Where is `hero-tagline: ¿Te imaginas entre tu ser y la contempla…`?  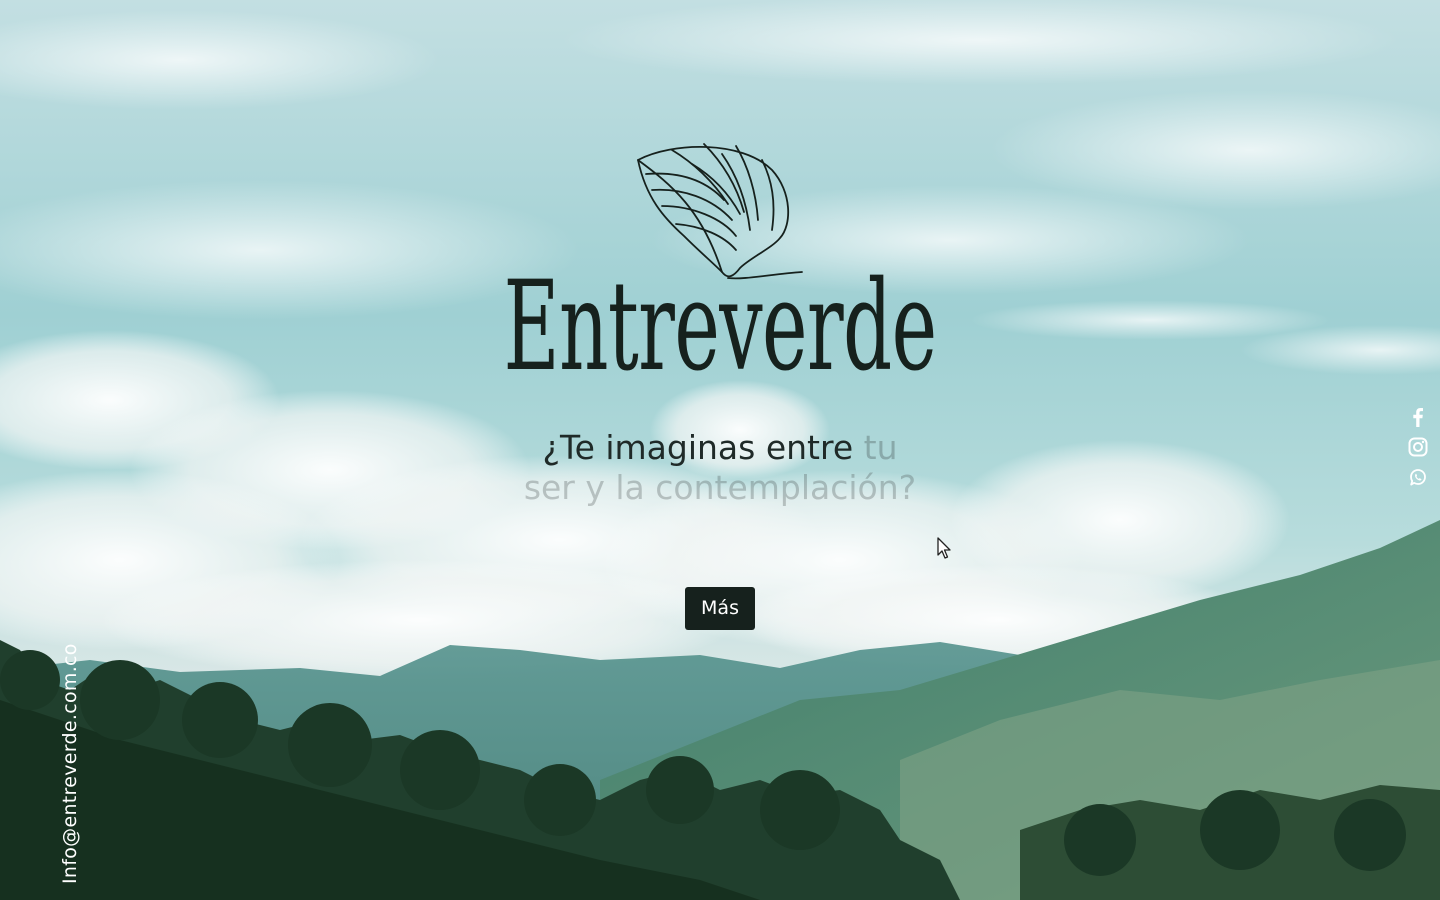
hero-tagline: ¿Te imaginas entre tu ser y la contempla… is located at coordinates (720, 468).